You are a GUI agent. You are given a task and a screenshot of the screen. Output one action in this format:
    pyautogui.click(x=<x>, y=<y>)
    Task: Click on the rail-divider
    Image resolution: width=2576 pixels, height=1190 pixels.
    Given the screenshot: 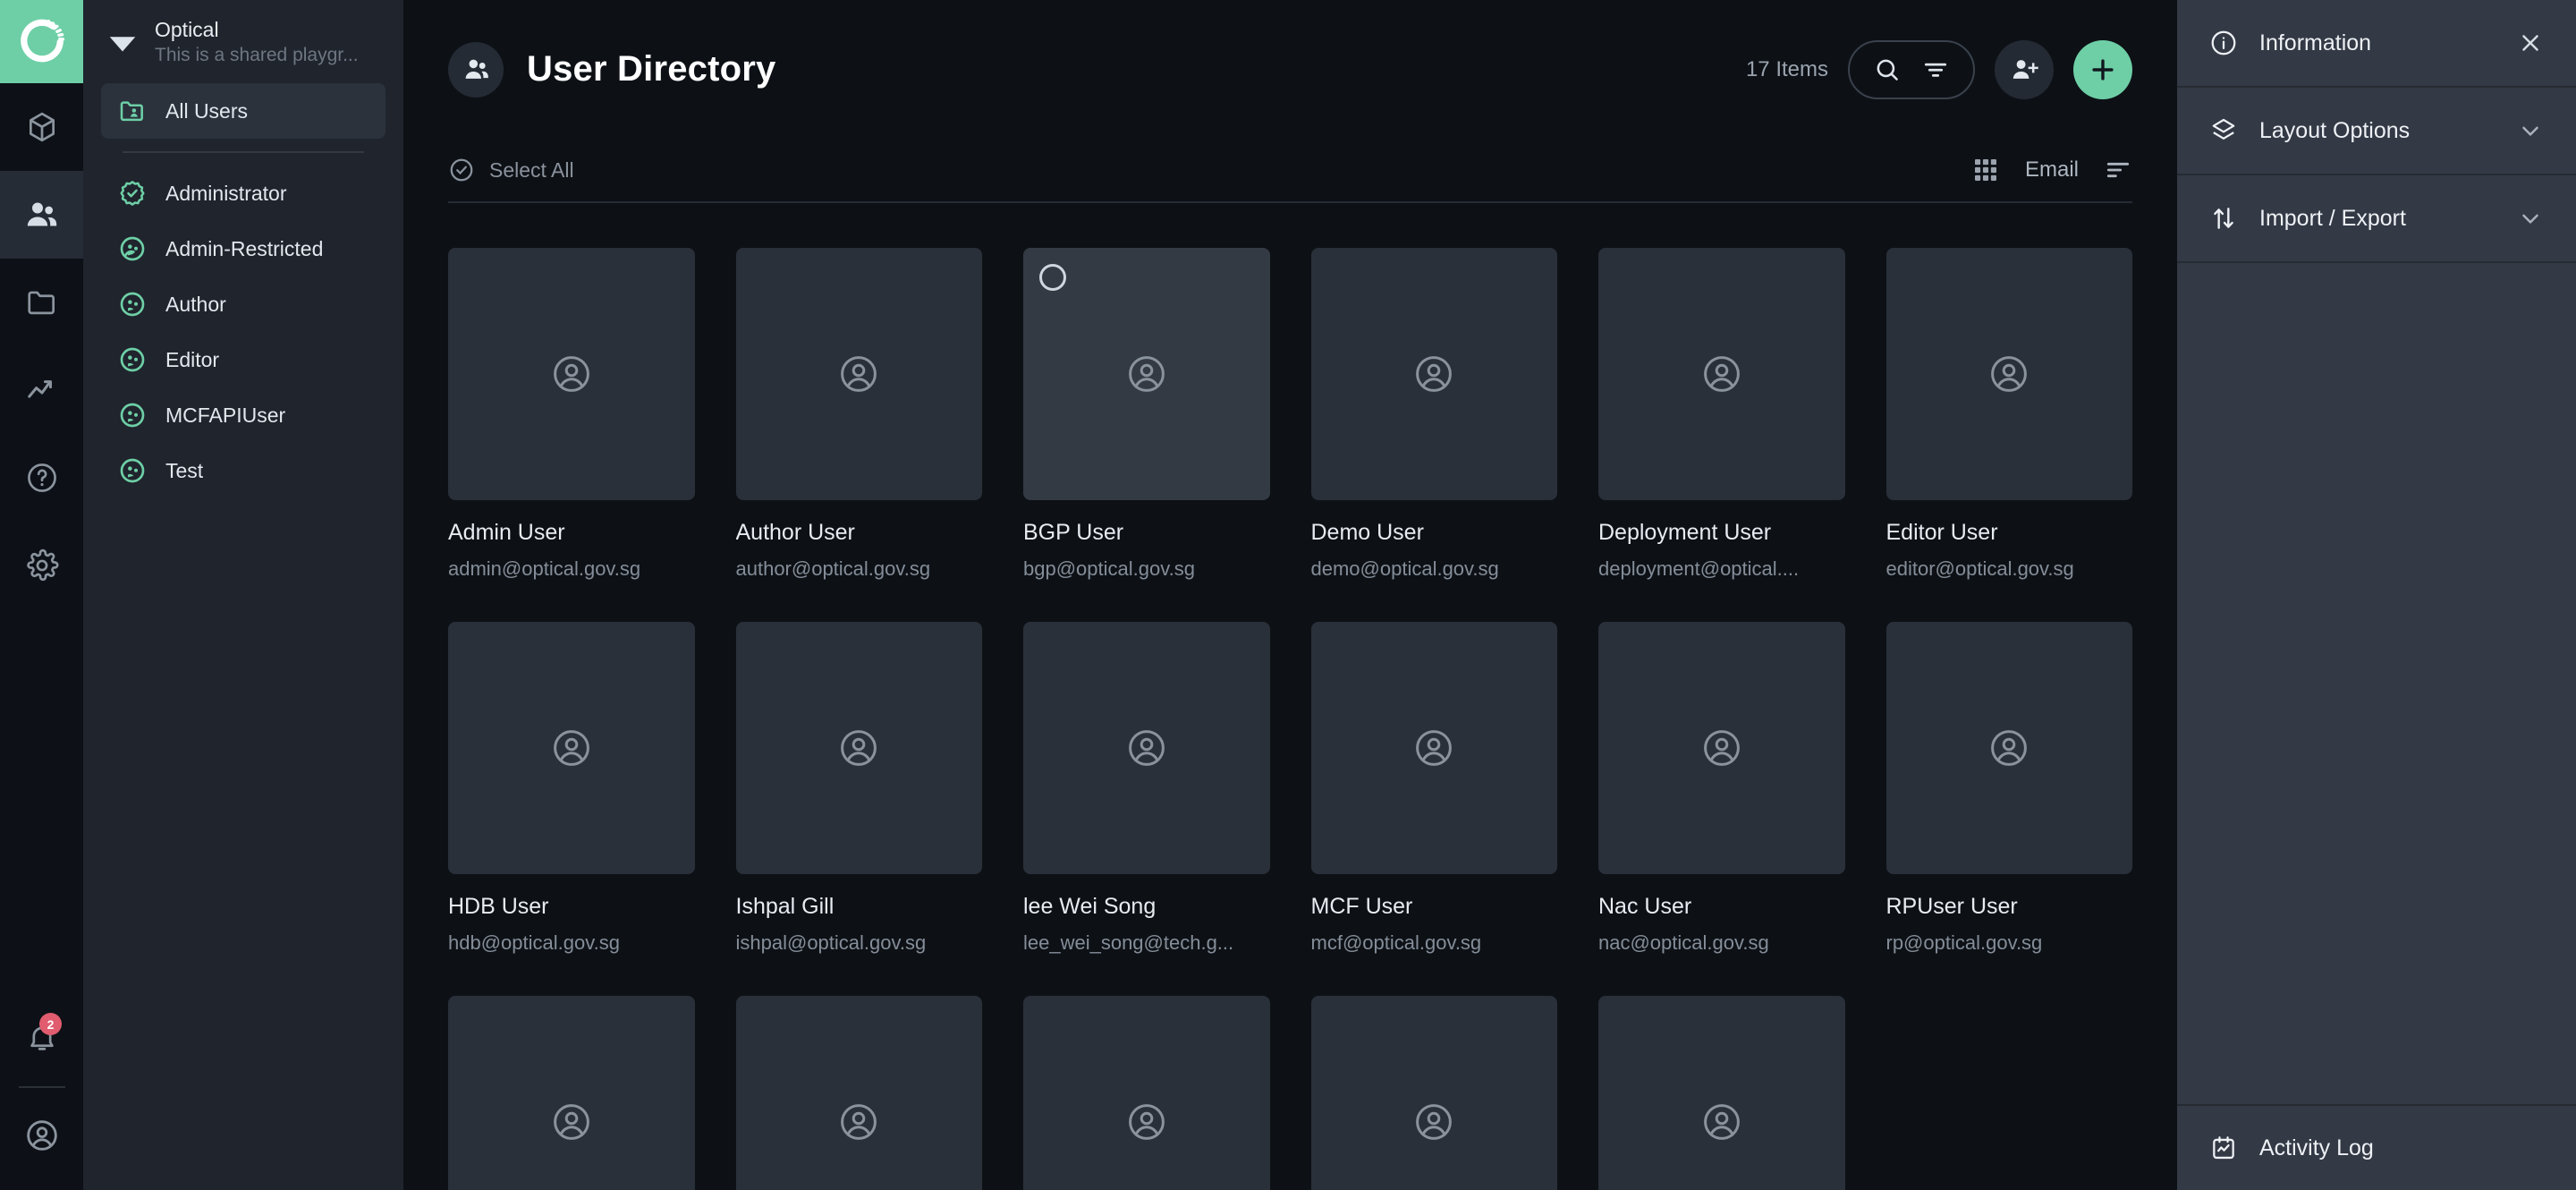 What is the action you would take?
    pyautogui.click(x=41, y=1087)
    